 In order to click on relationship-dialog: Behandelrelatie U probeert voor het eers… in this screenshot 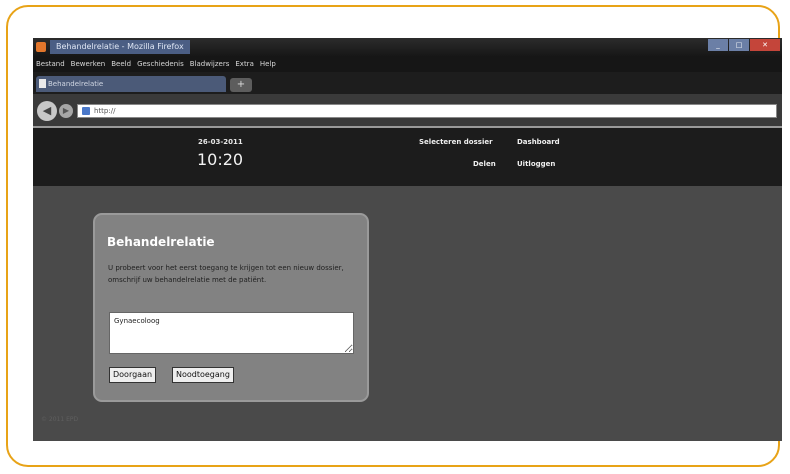, I will do `click(231, 307)`.